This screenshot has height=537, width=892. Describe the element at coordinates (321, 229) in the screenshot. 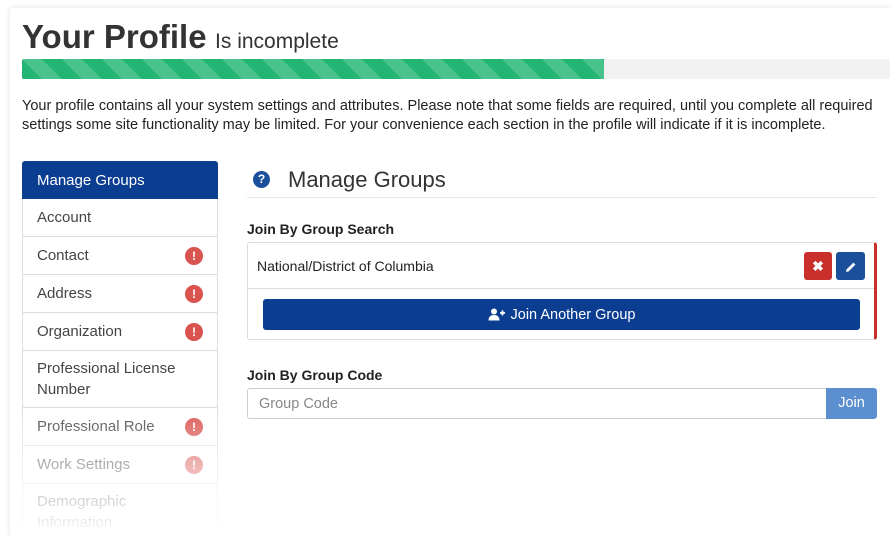

I see `join-by-search-label: Join By Group Search` at that location.